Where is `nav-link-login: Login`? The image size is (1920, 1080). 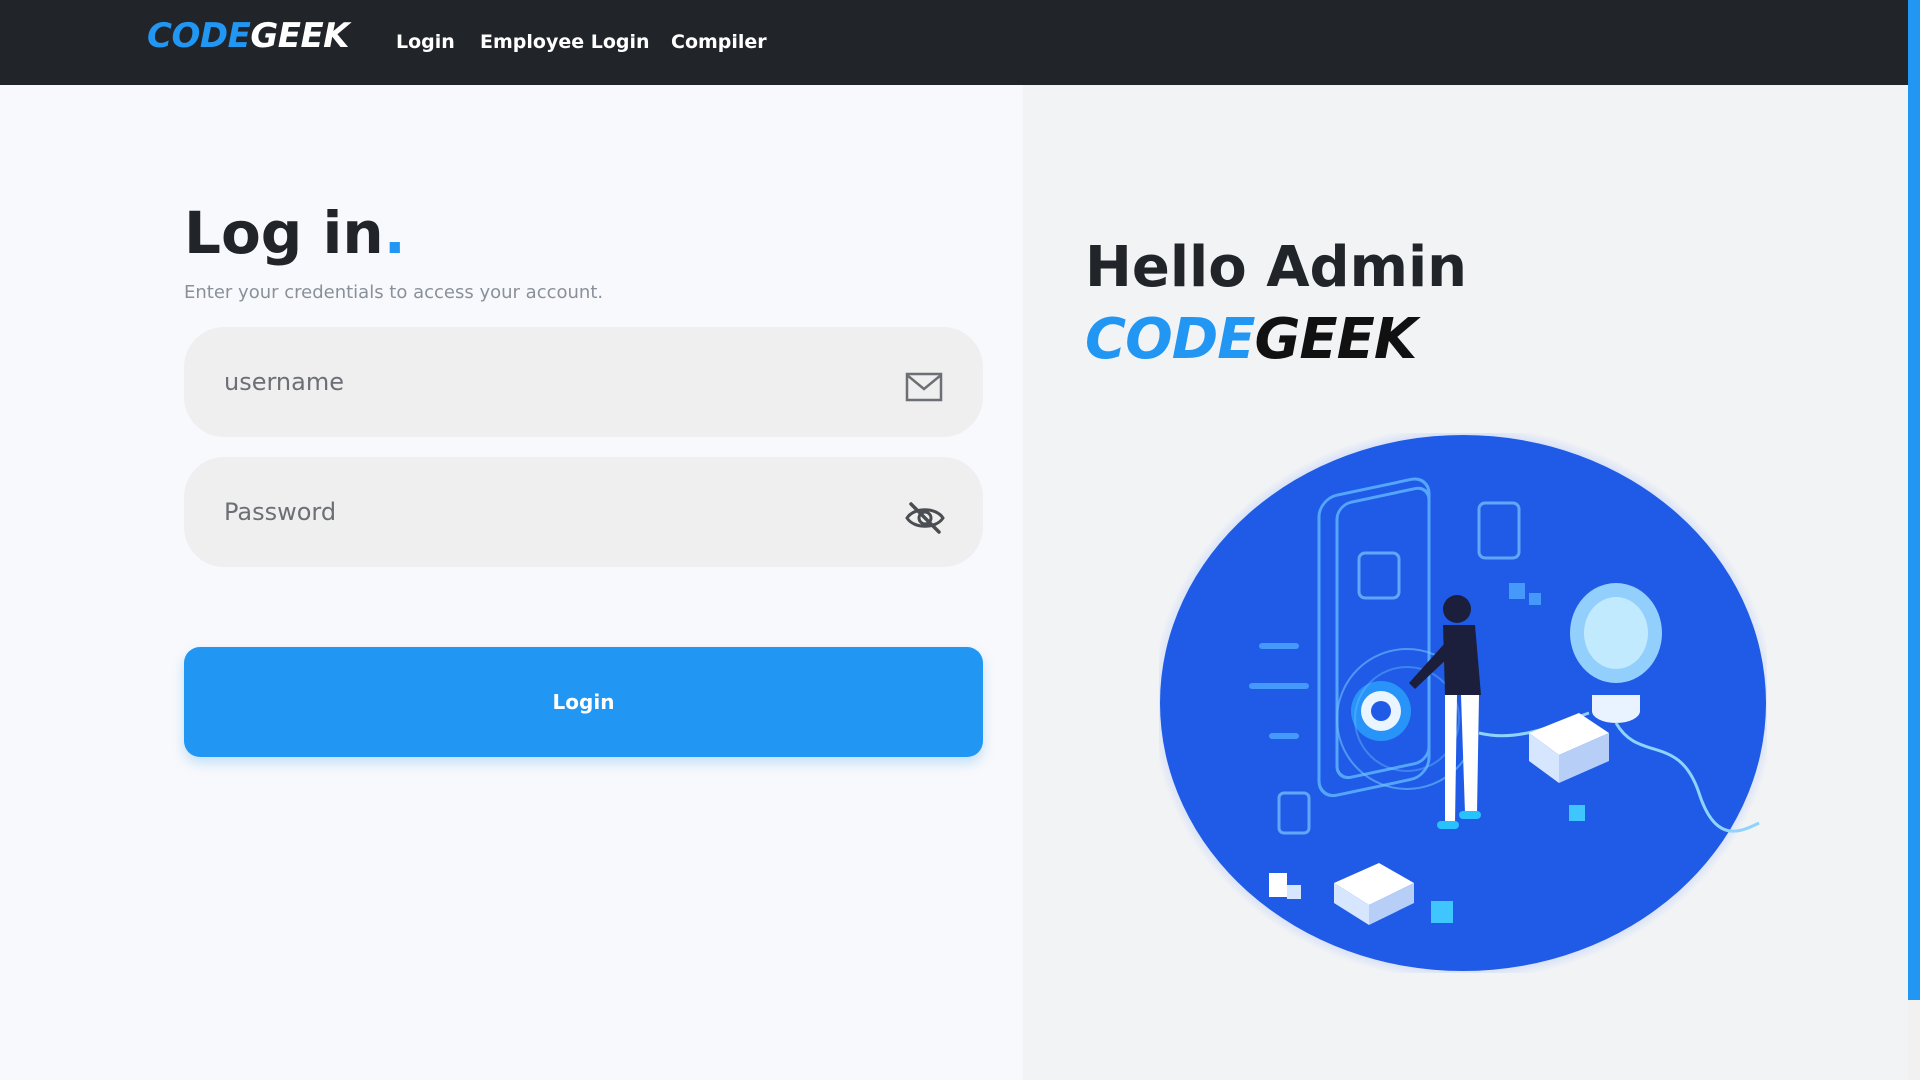
nav-link-login: Login is located at coordinates (425, 42).